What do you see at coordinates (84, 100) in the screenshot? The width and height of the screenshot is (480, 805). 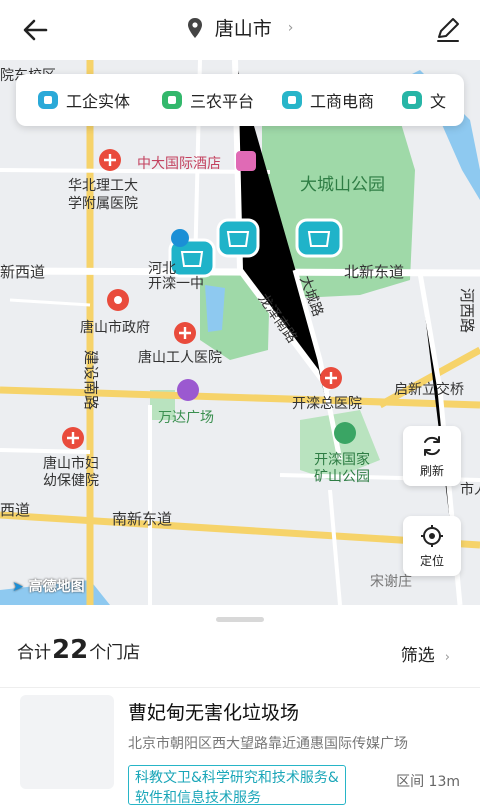 I see `category-chip-industry: 工企实体` at bounding box center [84, 100].